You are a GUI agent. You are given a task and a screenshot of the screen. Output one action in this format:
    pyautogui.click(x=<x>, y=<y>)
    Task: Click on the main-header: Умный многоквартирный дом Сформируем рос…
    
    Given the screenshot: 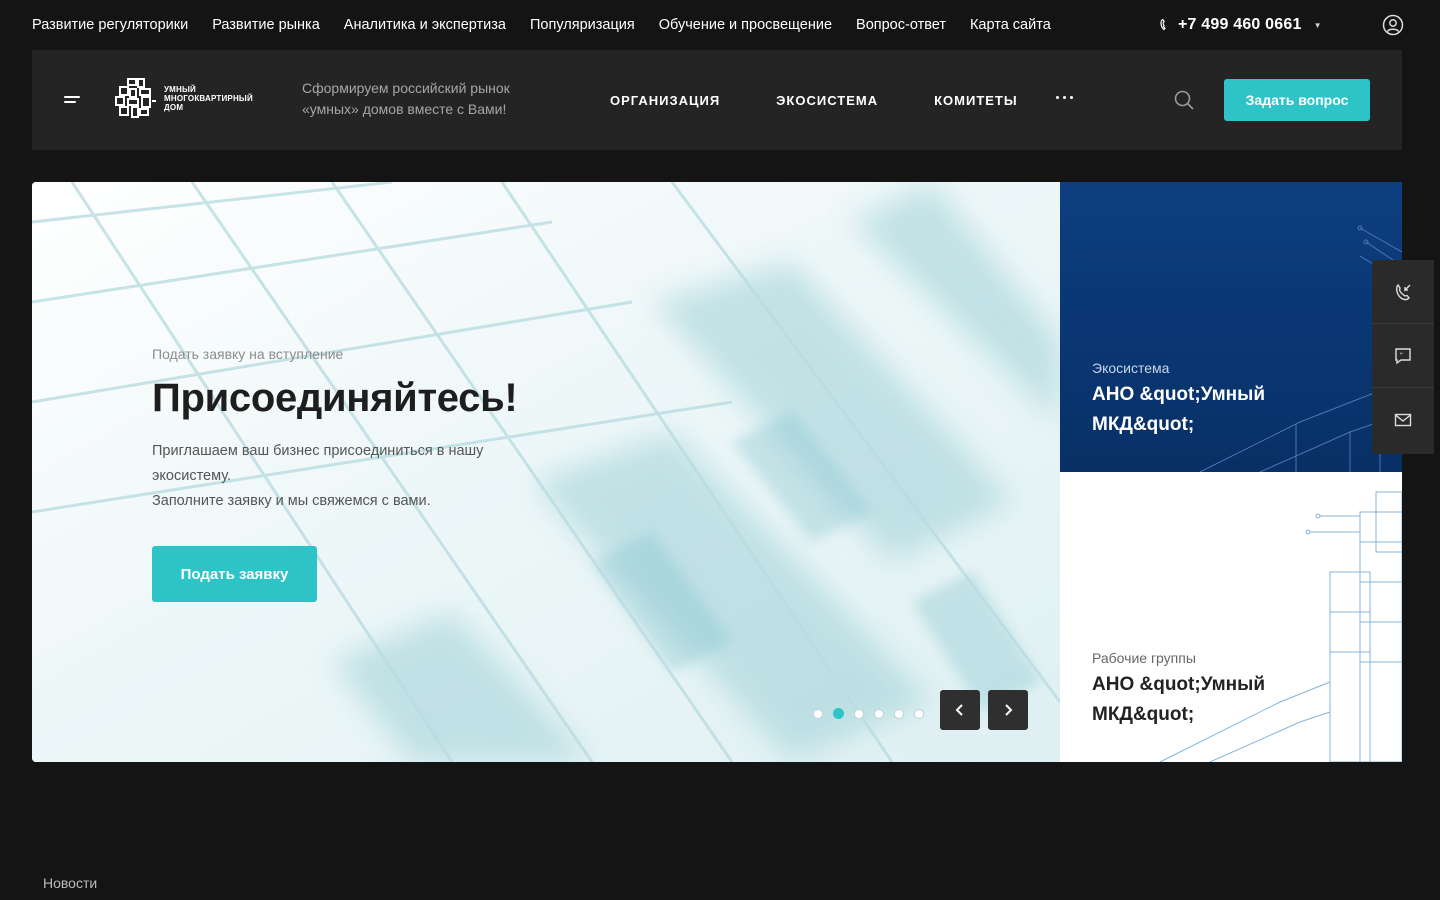 What is the action you would take?
    pyautogui.click(x=717, y=100)
    